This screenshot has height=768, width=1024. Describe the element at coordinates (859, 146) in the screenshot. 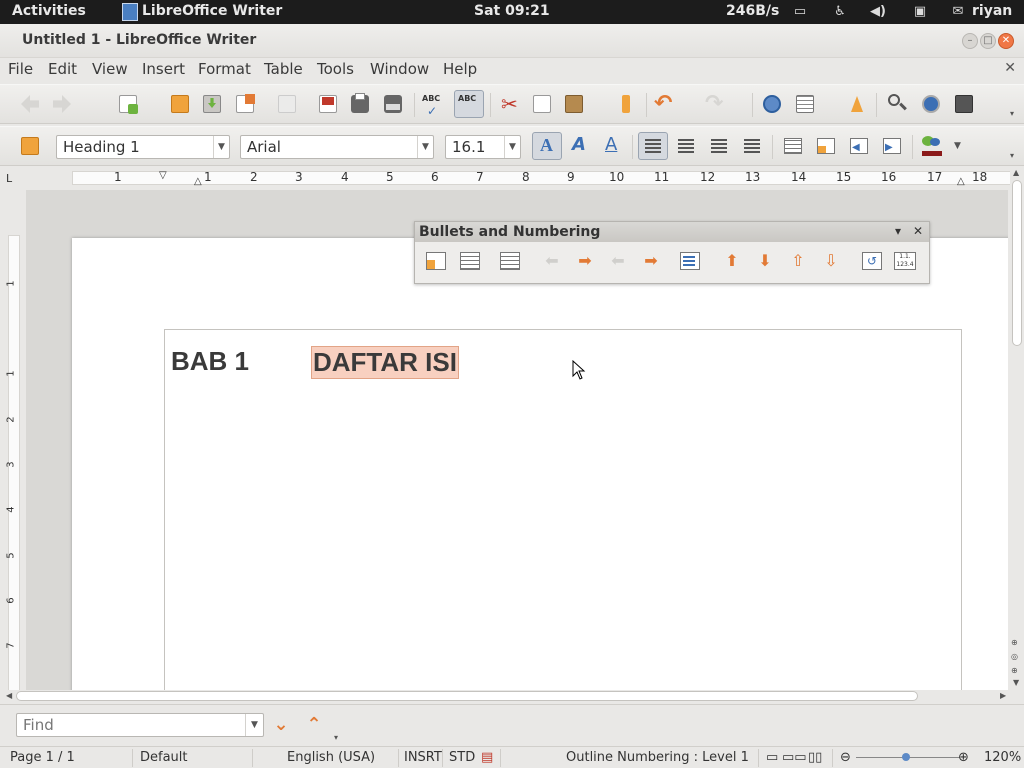

I see `decrease-indent-icon: ◀` at that location.